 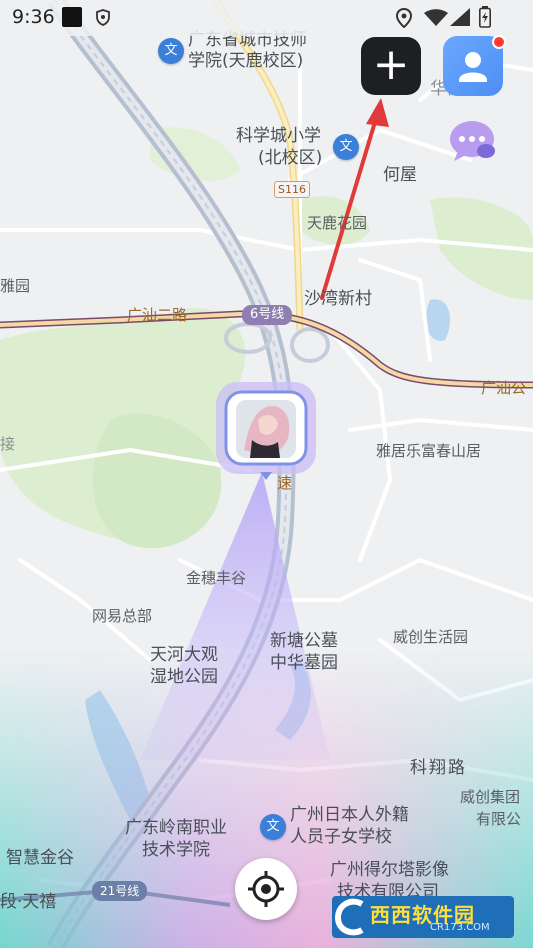 I want to click on wifi-icon, so click(x=436, y=20).